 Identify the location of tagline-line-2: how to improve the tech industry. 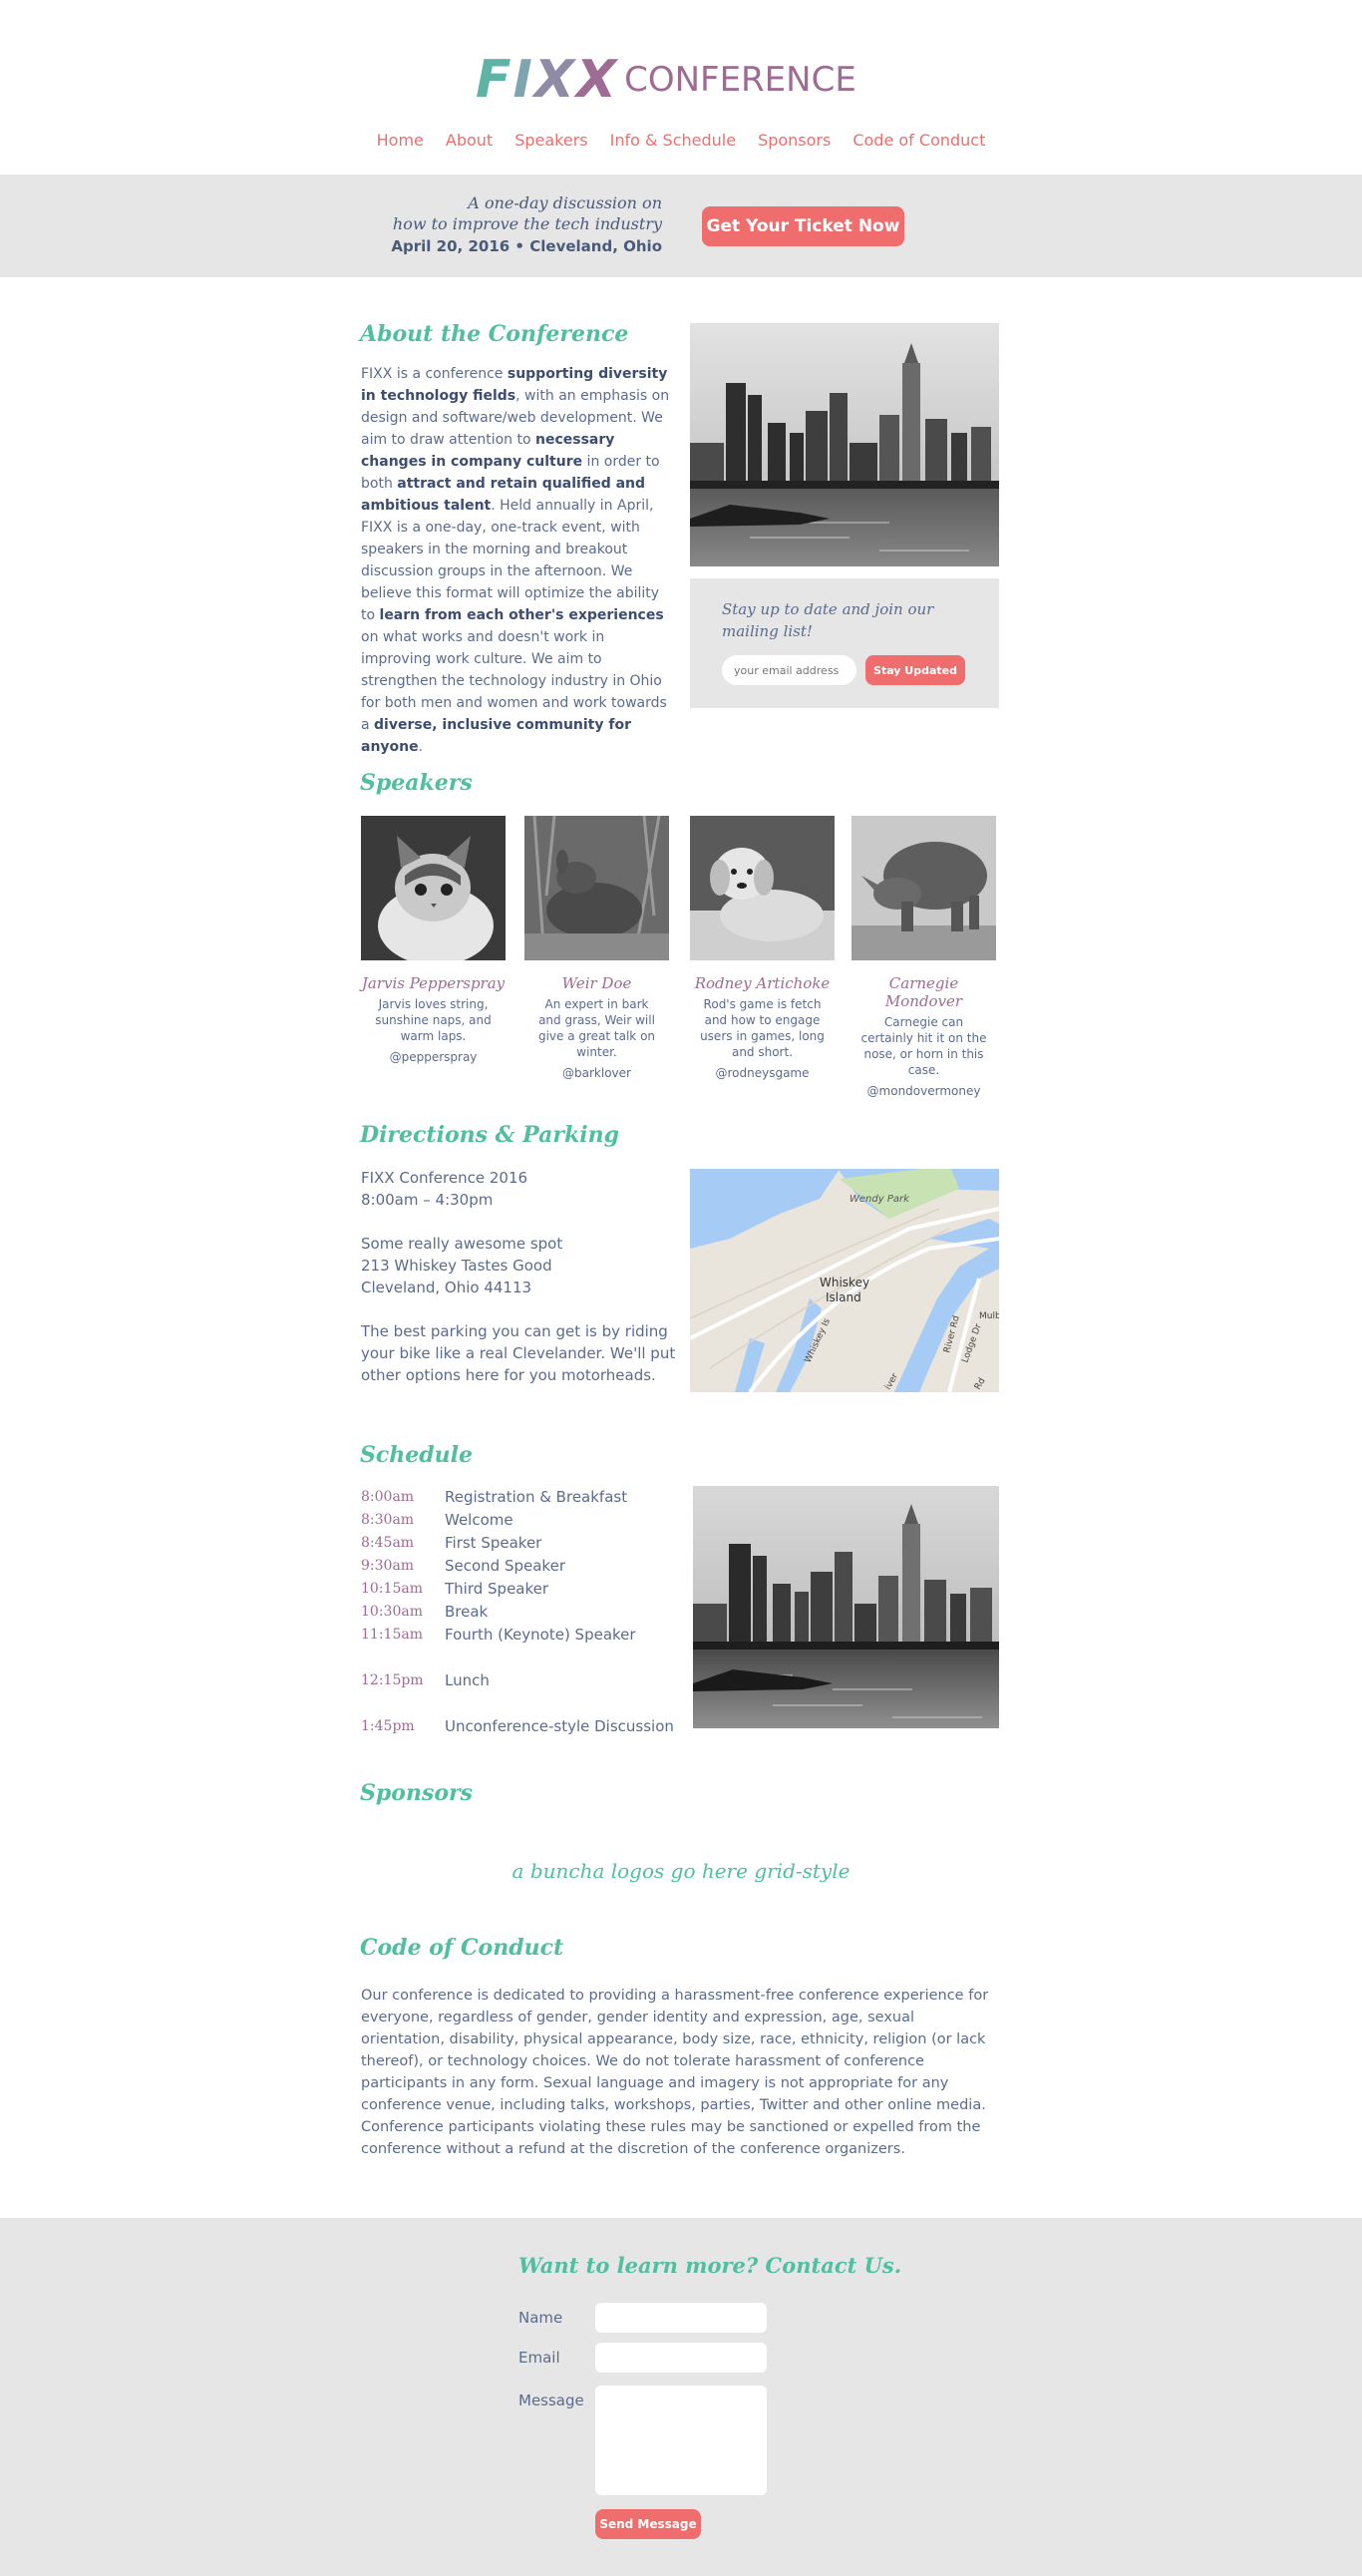
(527, 223).